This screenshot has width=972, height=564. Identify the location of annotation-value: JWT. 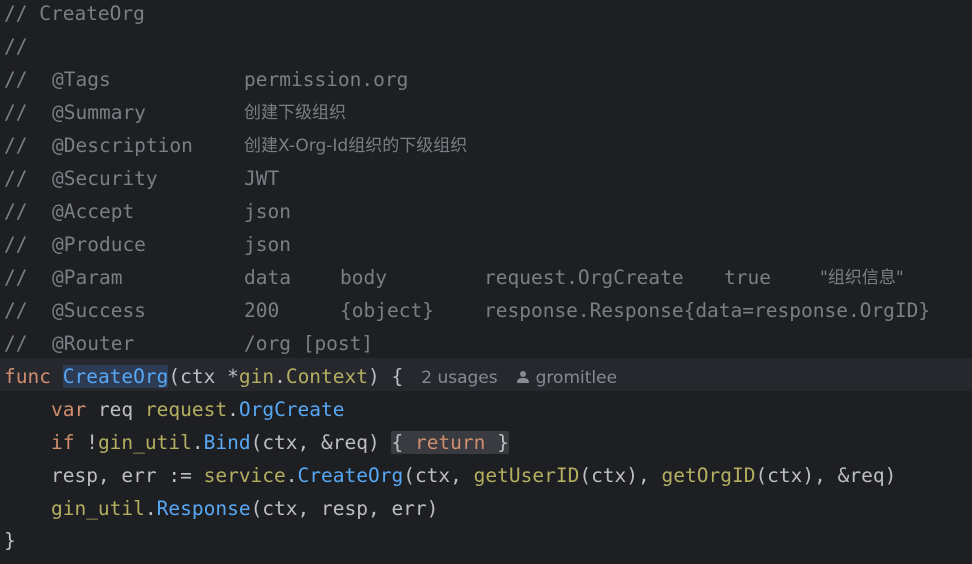
(262, 178).